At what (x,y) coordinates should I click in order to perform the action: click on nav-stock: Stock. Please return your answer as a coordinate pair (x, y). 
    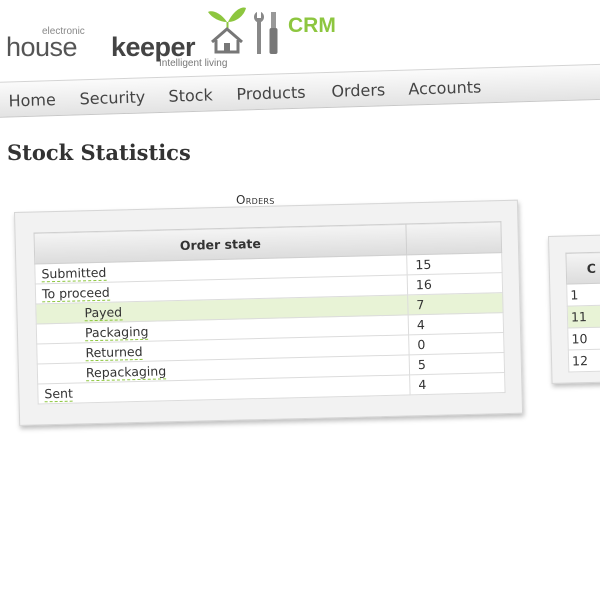
    Looking at the image, I should click on (190, 95).